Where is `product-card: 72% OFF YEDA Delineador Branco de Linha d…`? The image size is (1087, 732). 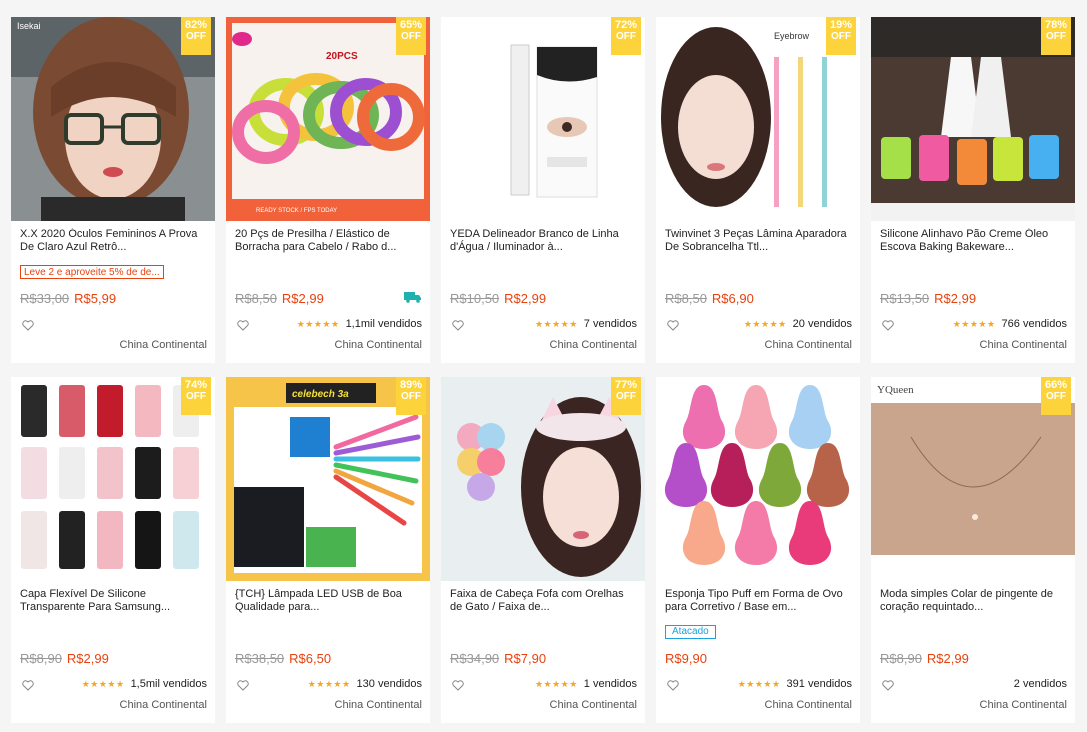
product-card: 72% OFF YEDA Delineador Branco de Linha d… is located at coordinates (543, 190).